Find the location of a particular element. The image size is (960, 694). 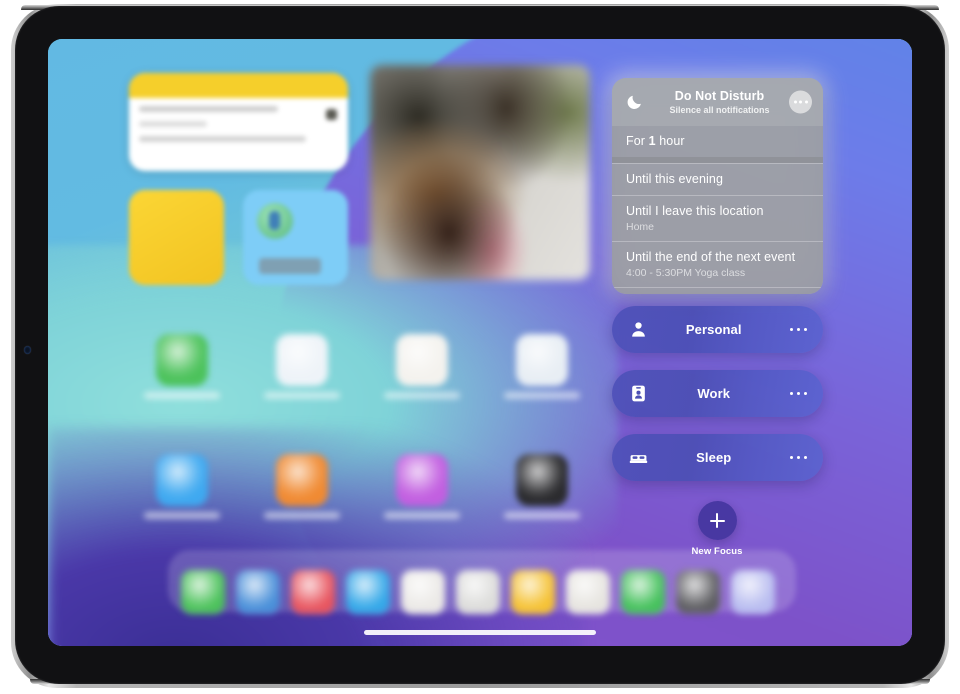

notes-widget-body is located at coordinates (238, 120).